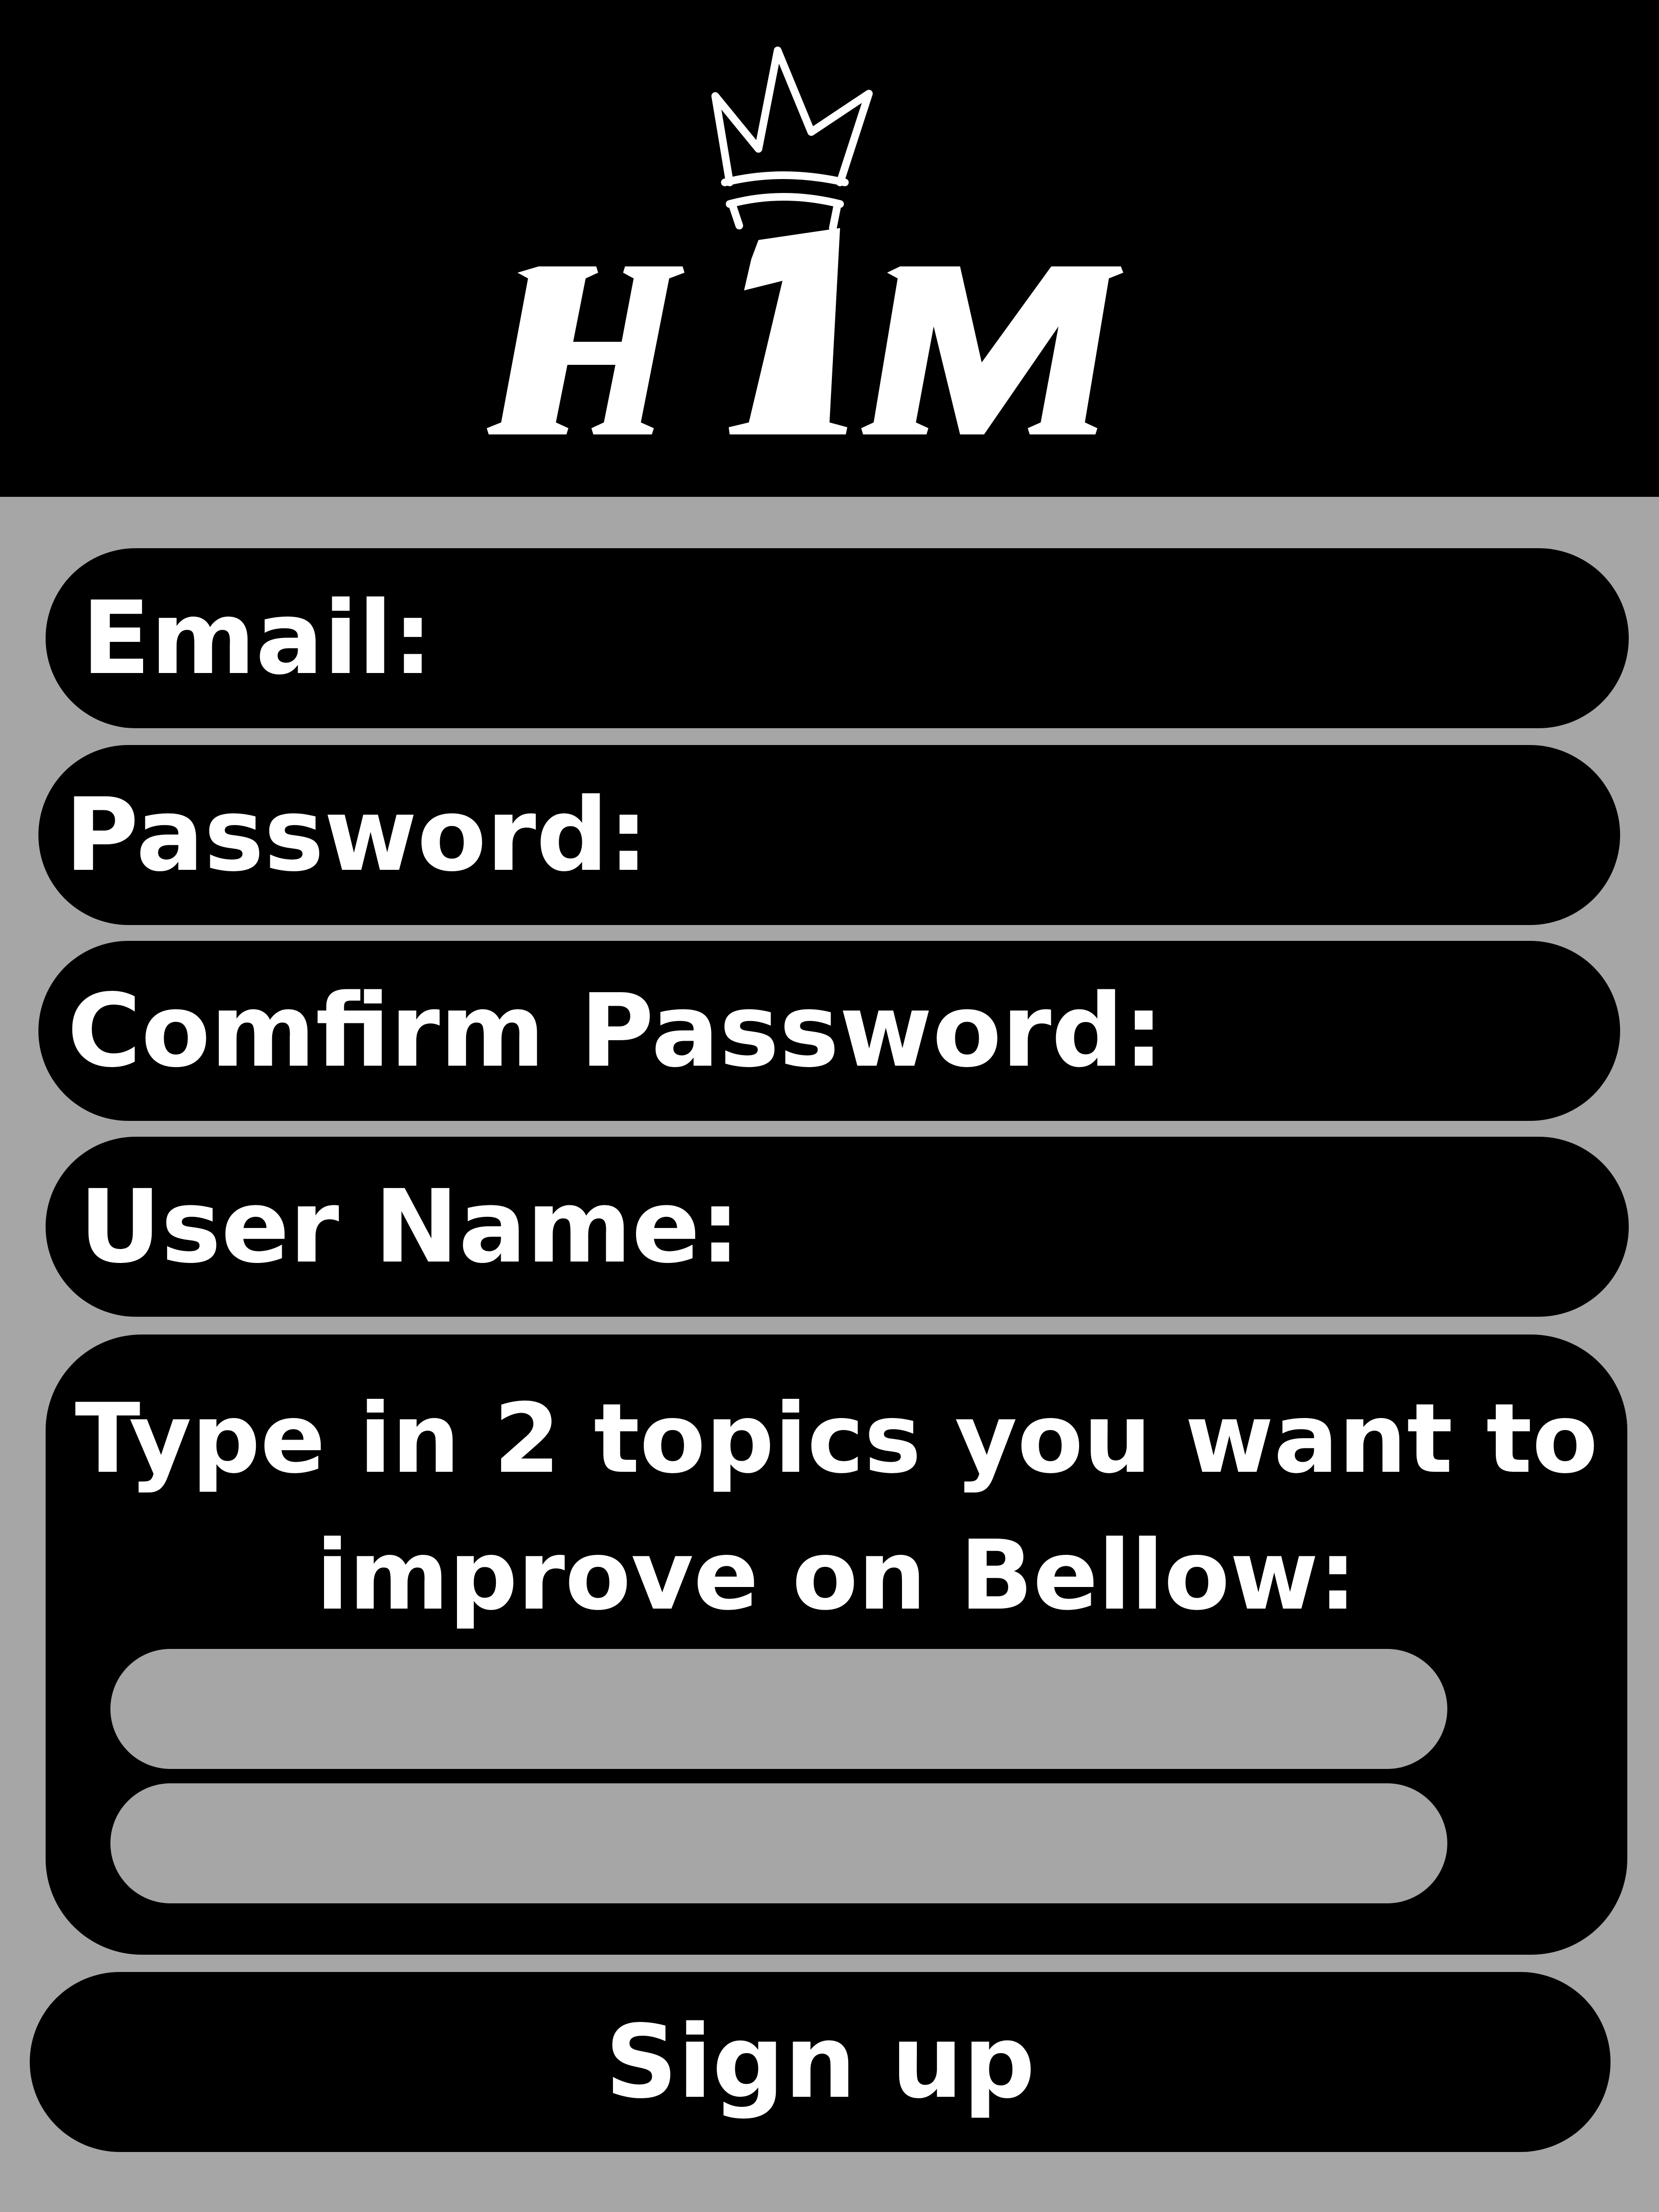  I want to click on username-label: User Name:, so click(410, 1226).